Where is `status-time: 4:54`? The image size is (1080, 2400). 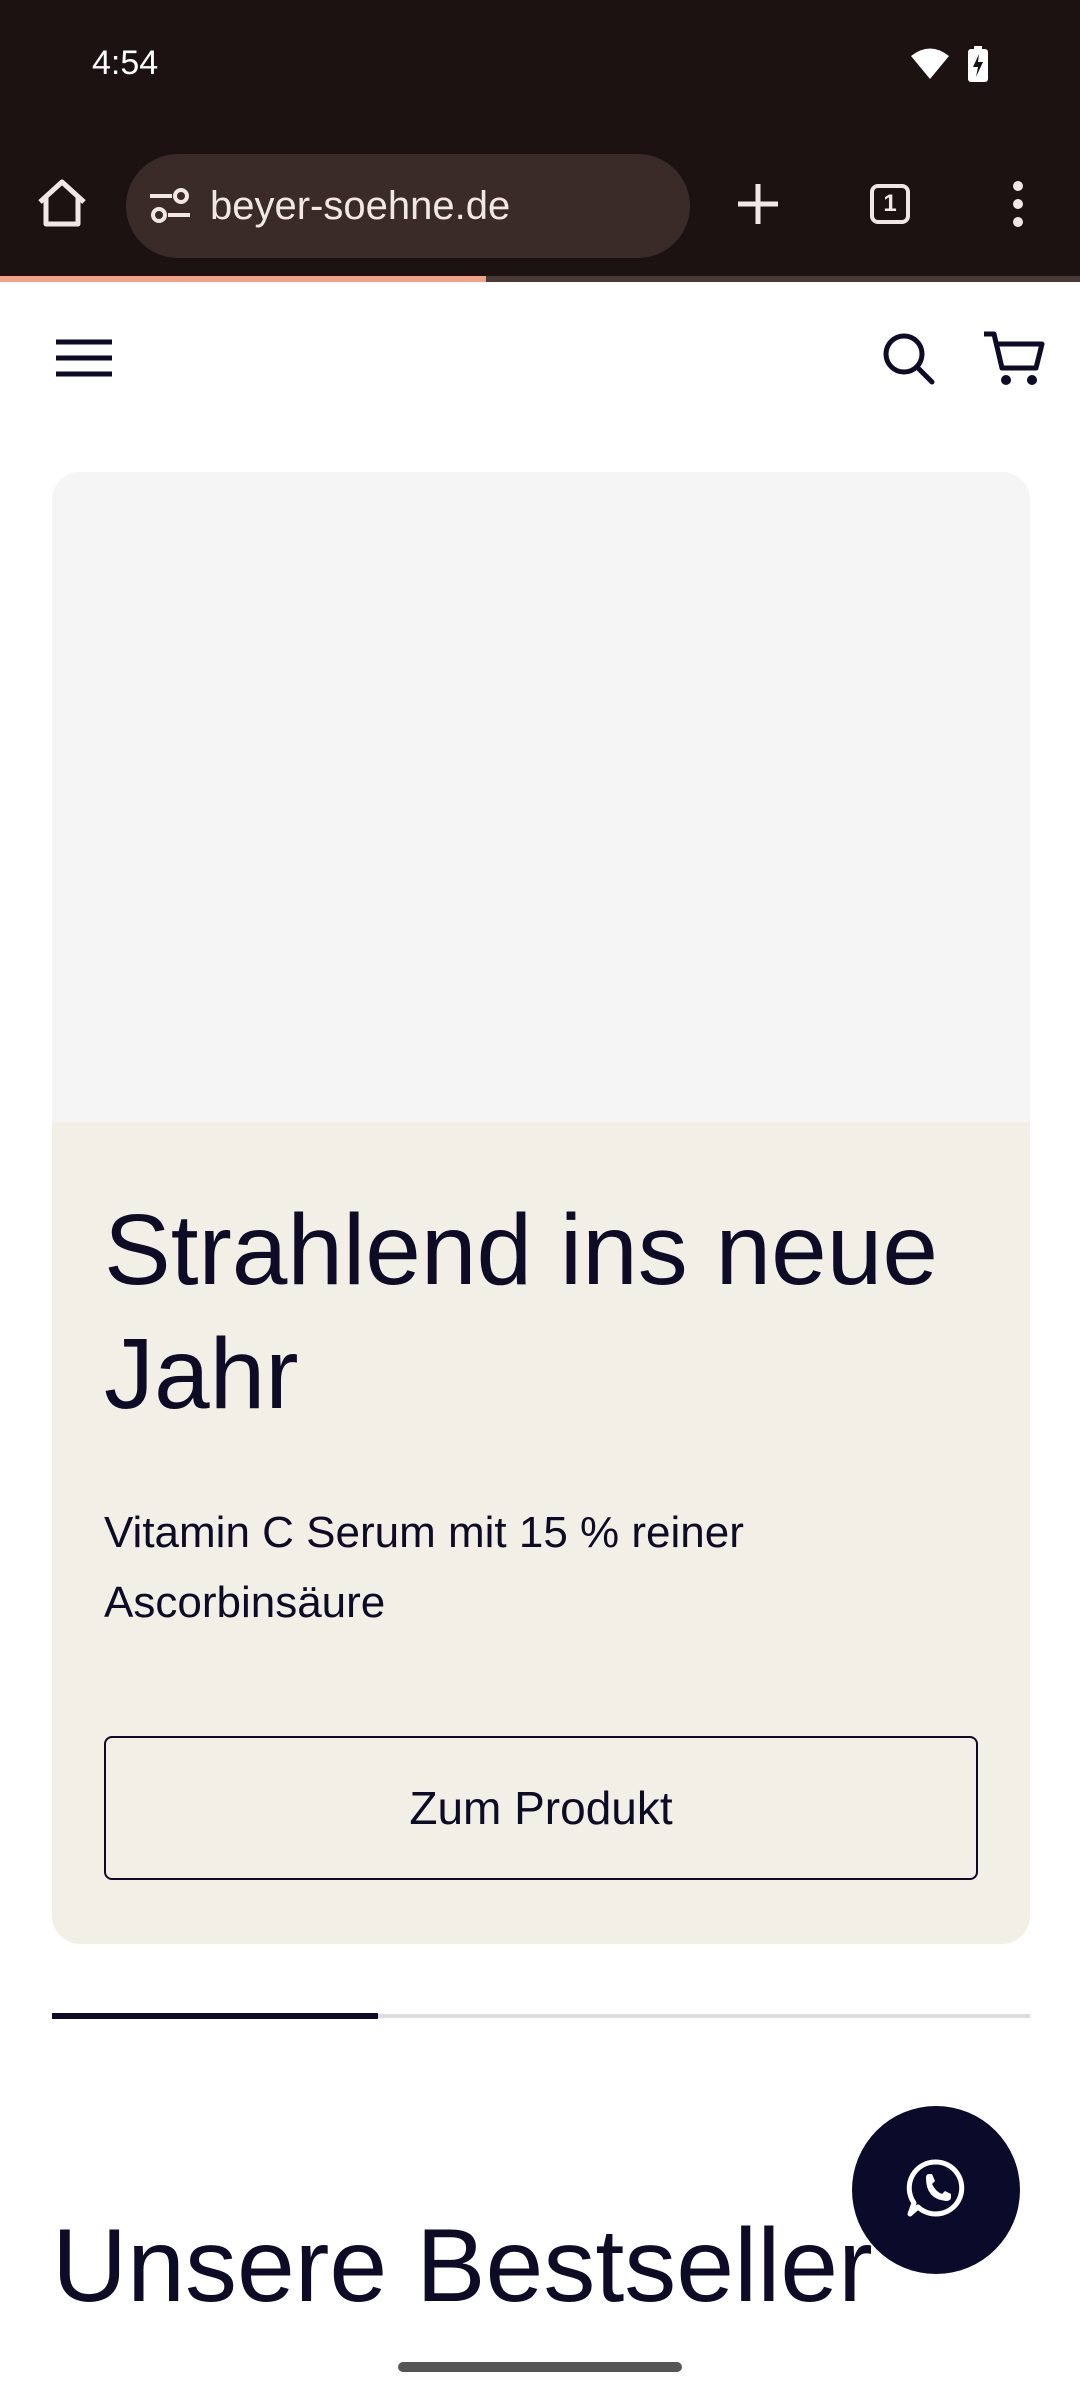 status-time: 4:54 is located at coordinates (125, 63).